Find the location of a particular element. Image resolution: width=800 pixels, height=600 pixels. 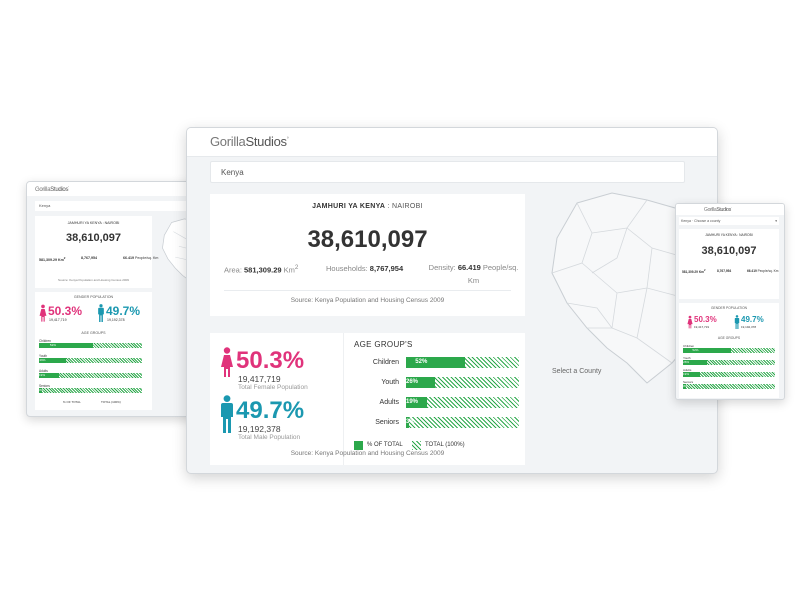

laptop-female-pct: 50.3% is located at coordinates (65, 311).